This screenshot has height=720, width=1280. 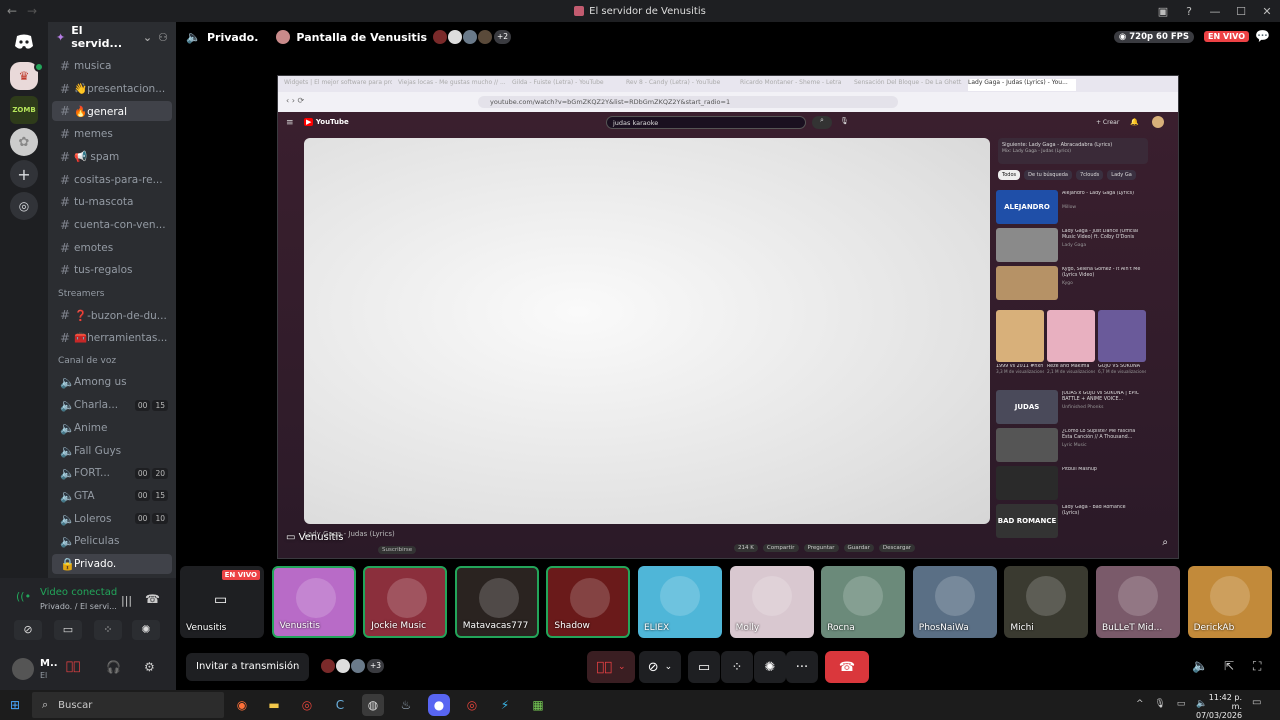 I want to click on voice-channel: 🔈 Among us, so click(x=112, y=382).